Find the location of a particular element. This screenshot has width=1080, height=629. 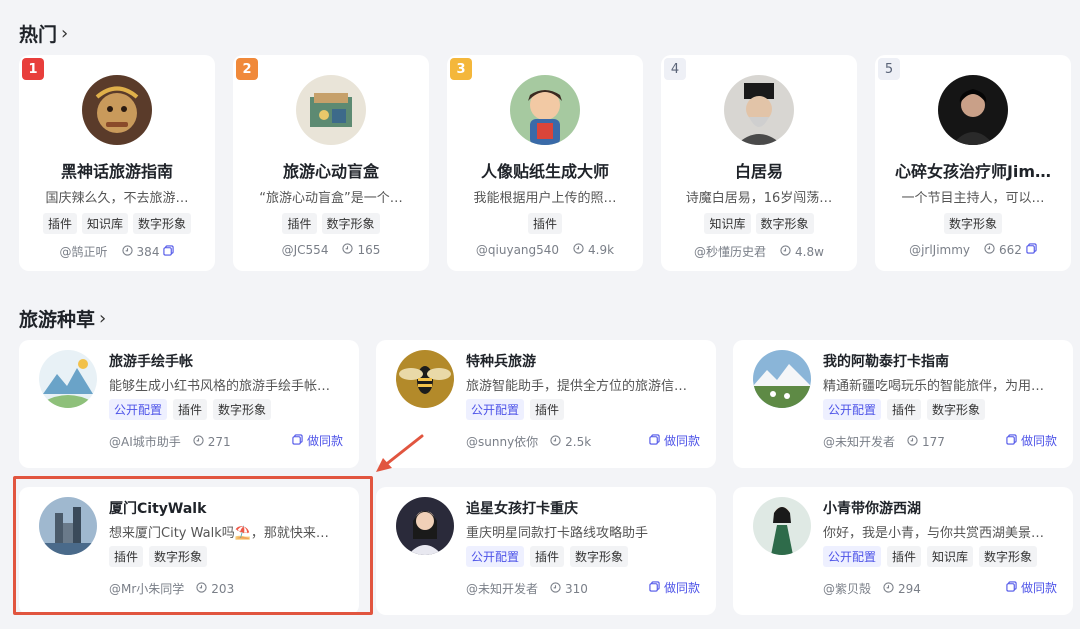

tag-list: 插件 知识库 数字形象 is located at coordinates (117, 223).